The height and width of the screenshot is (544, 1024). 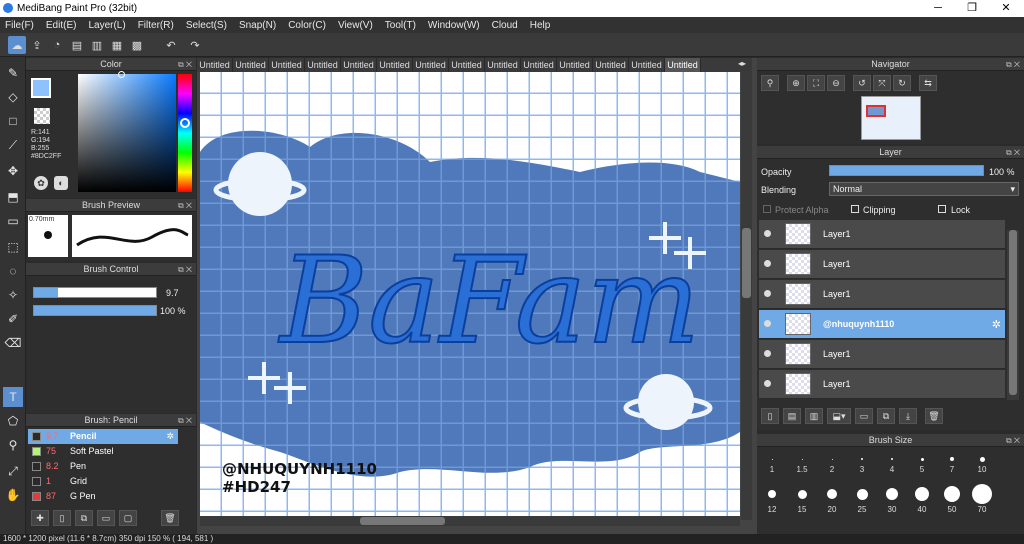 What do you see at coordinates (41, 183) in the screenshot?
I see `color-wheel-icon: ✿` at bounding box center [41, 183].